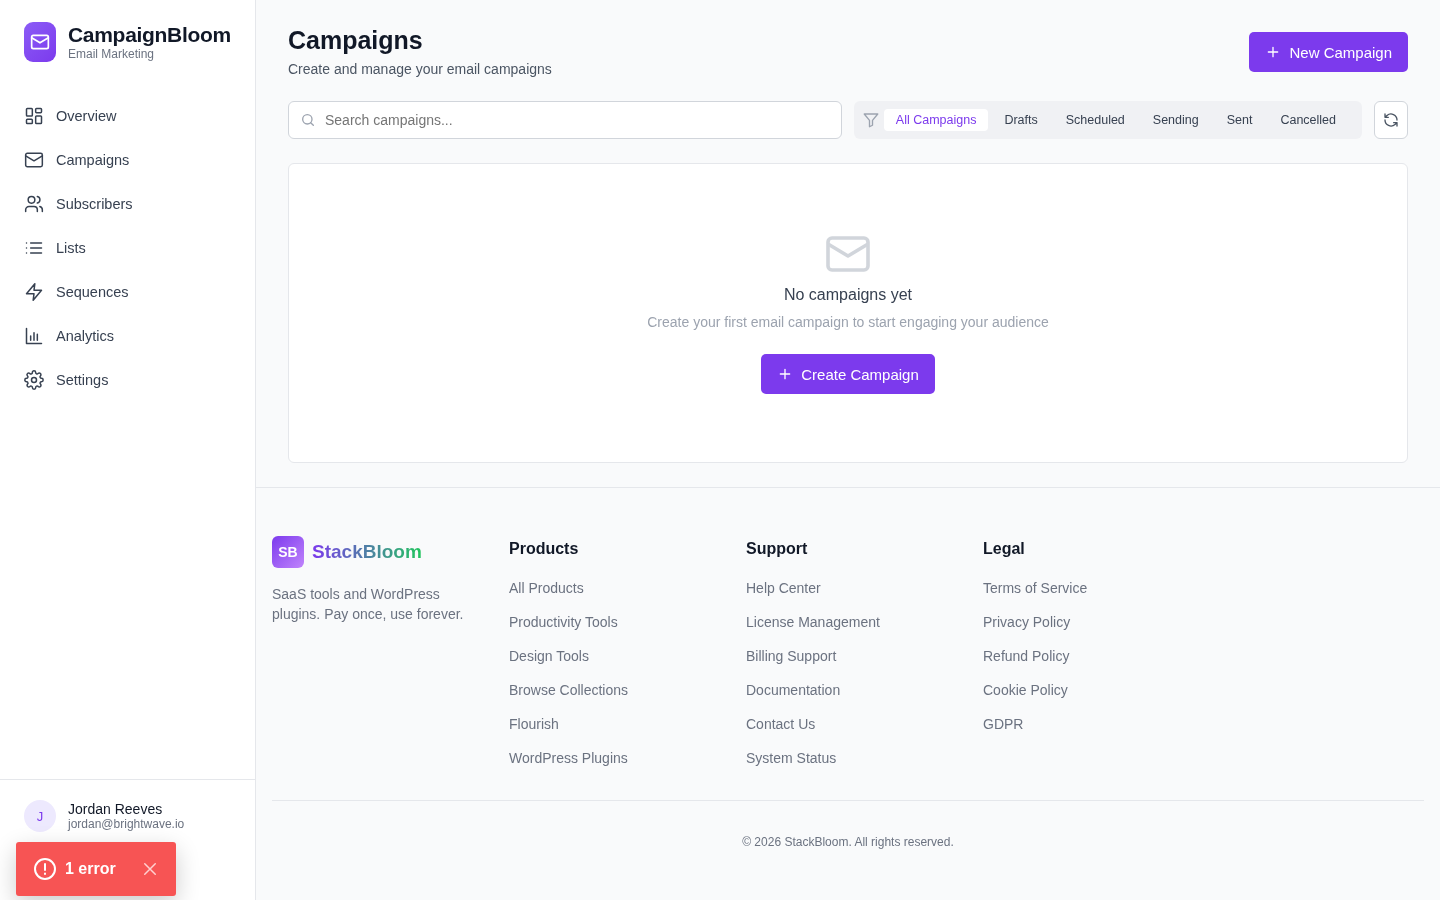 Image resolution: width=1440 pixels, height=900 pixels. I want to click on filter-icon, so click(870, 120).